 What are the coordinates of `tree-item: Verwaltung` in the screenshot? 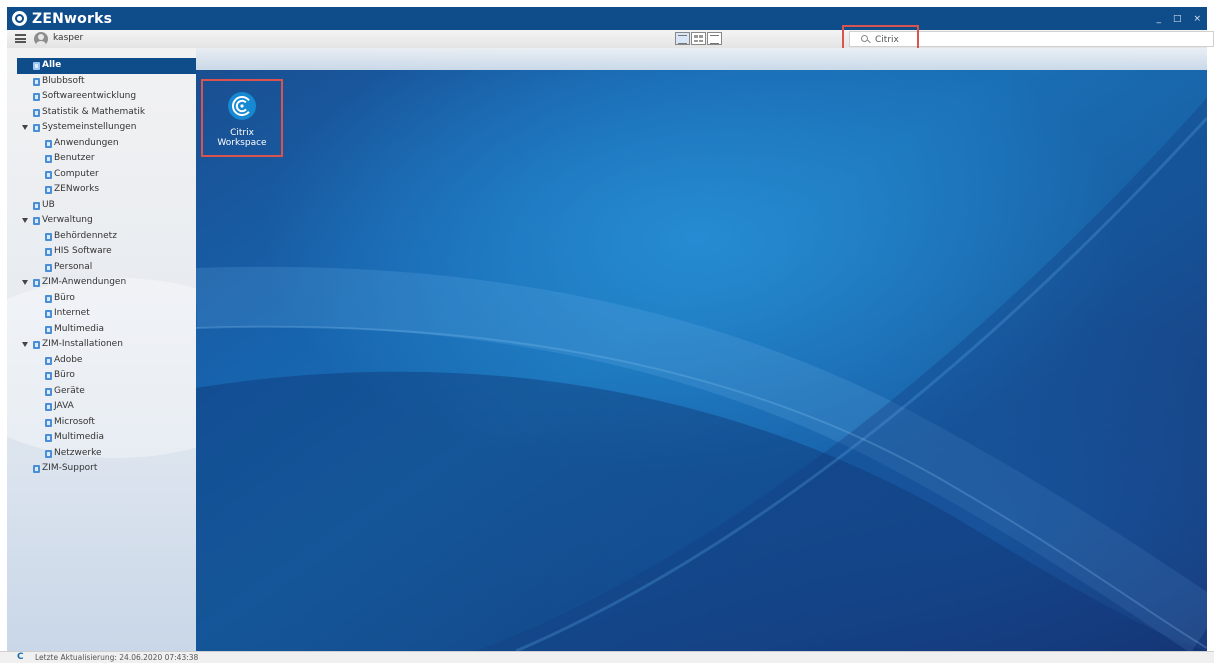 It's located at (101, 221).